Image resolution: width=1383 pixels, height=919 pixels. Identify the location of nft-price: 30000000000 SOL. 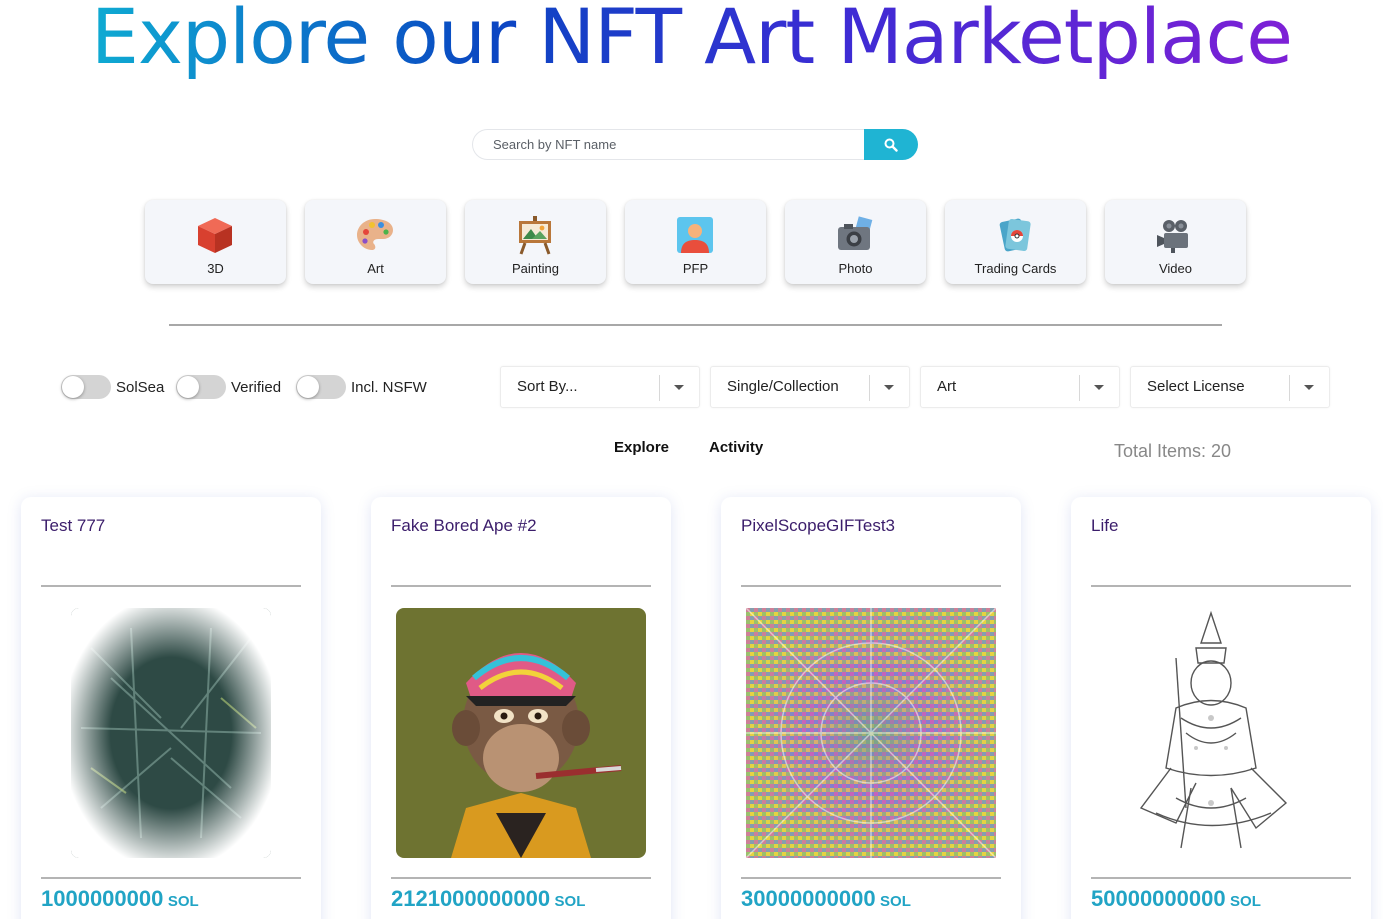
(826, 899).